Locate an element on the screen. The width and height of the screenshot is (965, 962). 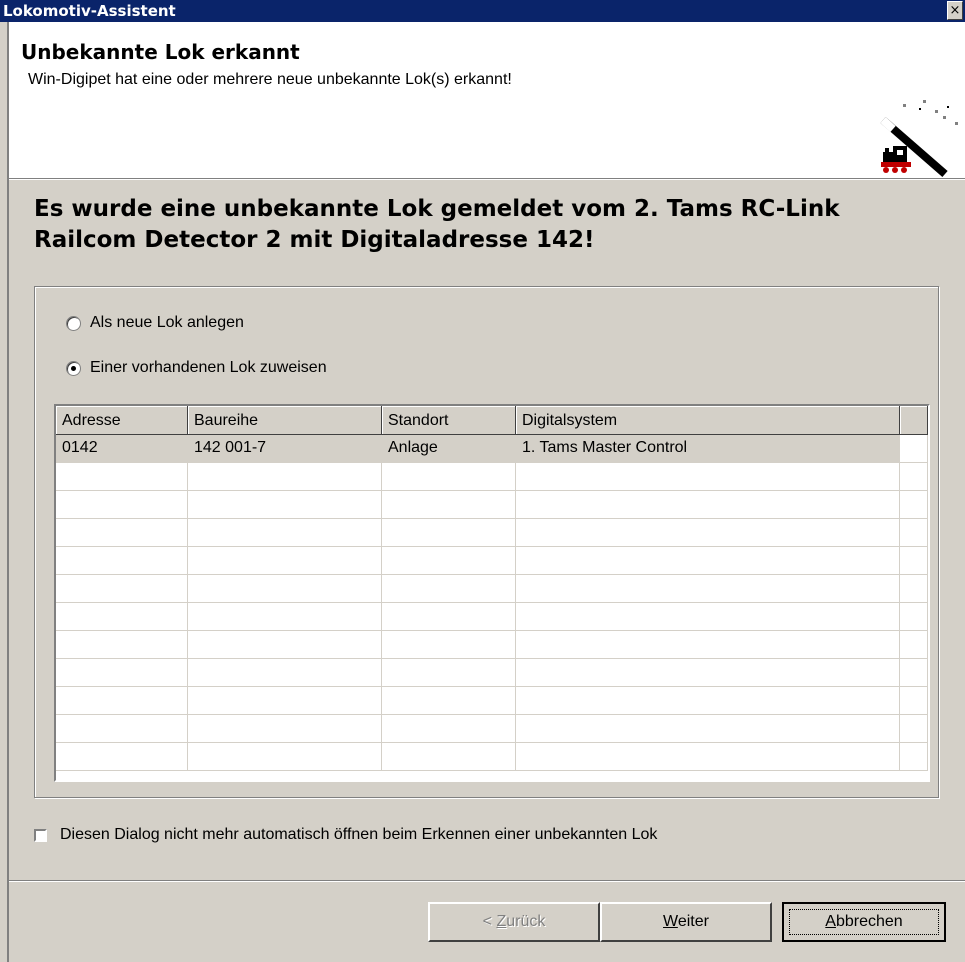
cell-baureihe: 142 001-7 is located at coordinates (285, 449).